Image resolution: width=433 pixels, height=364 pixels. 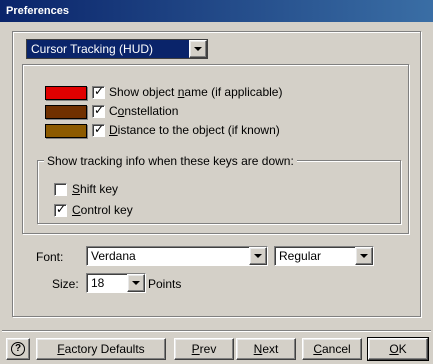 I want to click on distance-color-swatch, so click(x=66, y=131).